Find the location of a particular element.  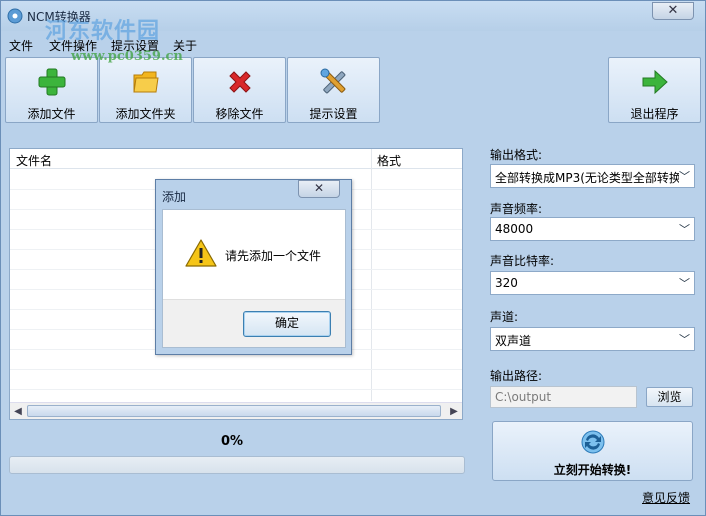

sample-rate-label: 声音频率: is located at coordinates (516, 209).